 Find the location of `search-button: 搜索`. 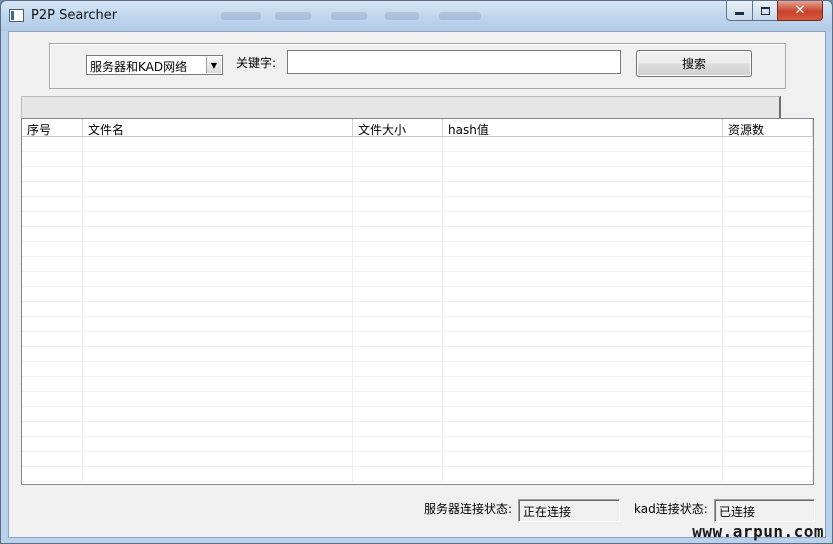

search-button: 搜索 is located at coordinates (694, 63).